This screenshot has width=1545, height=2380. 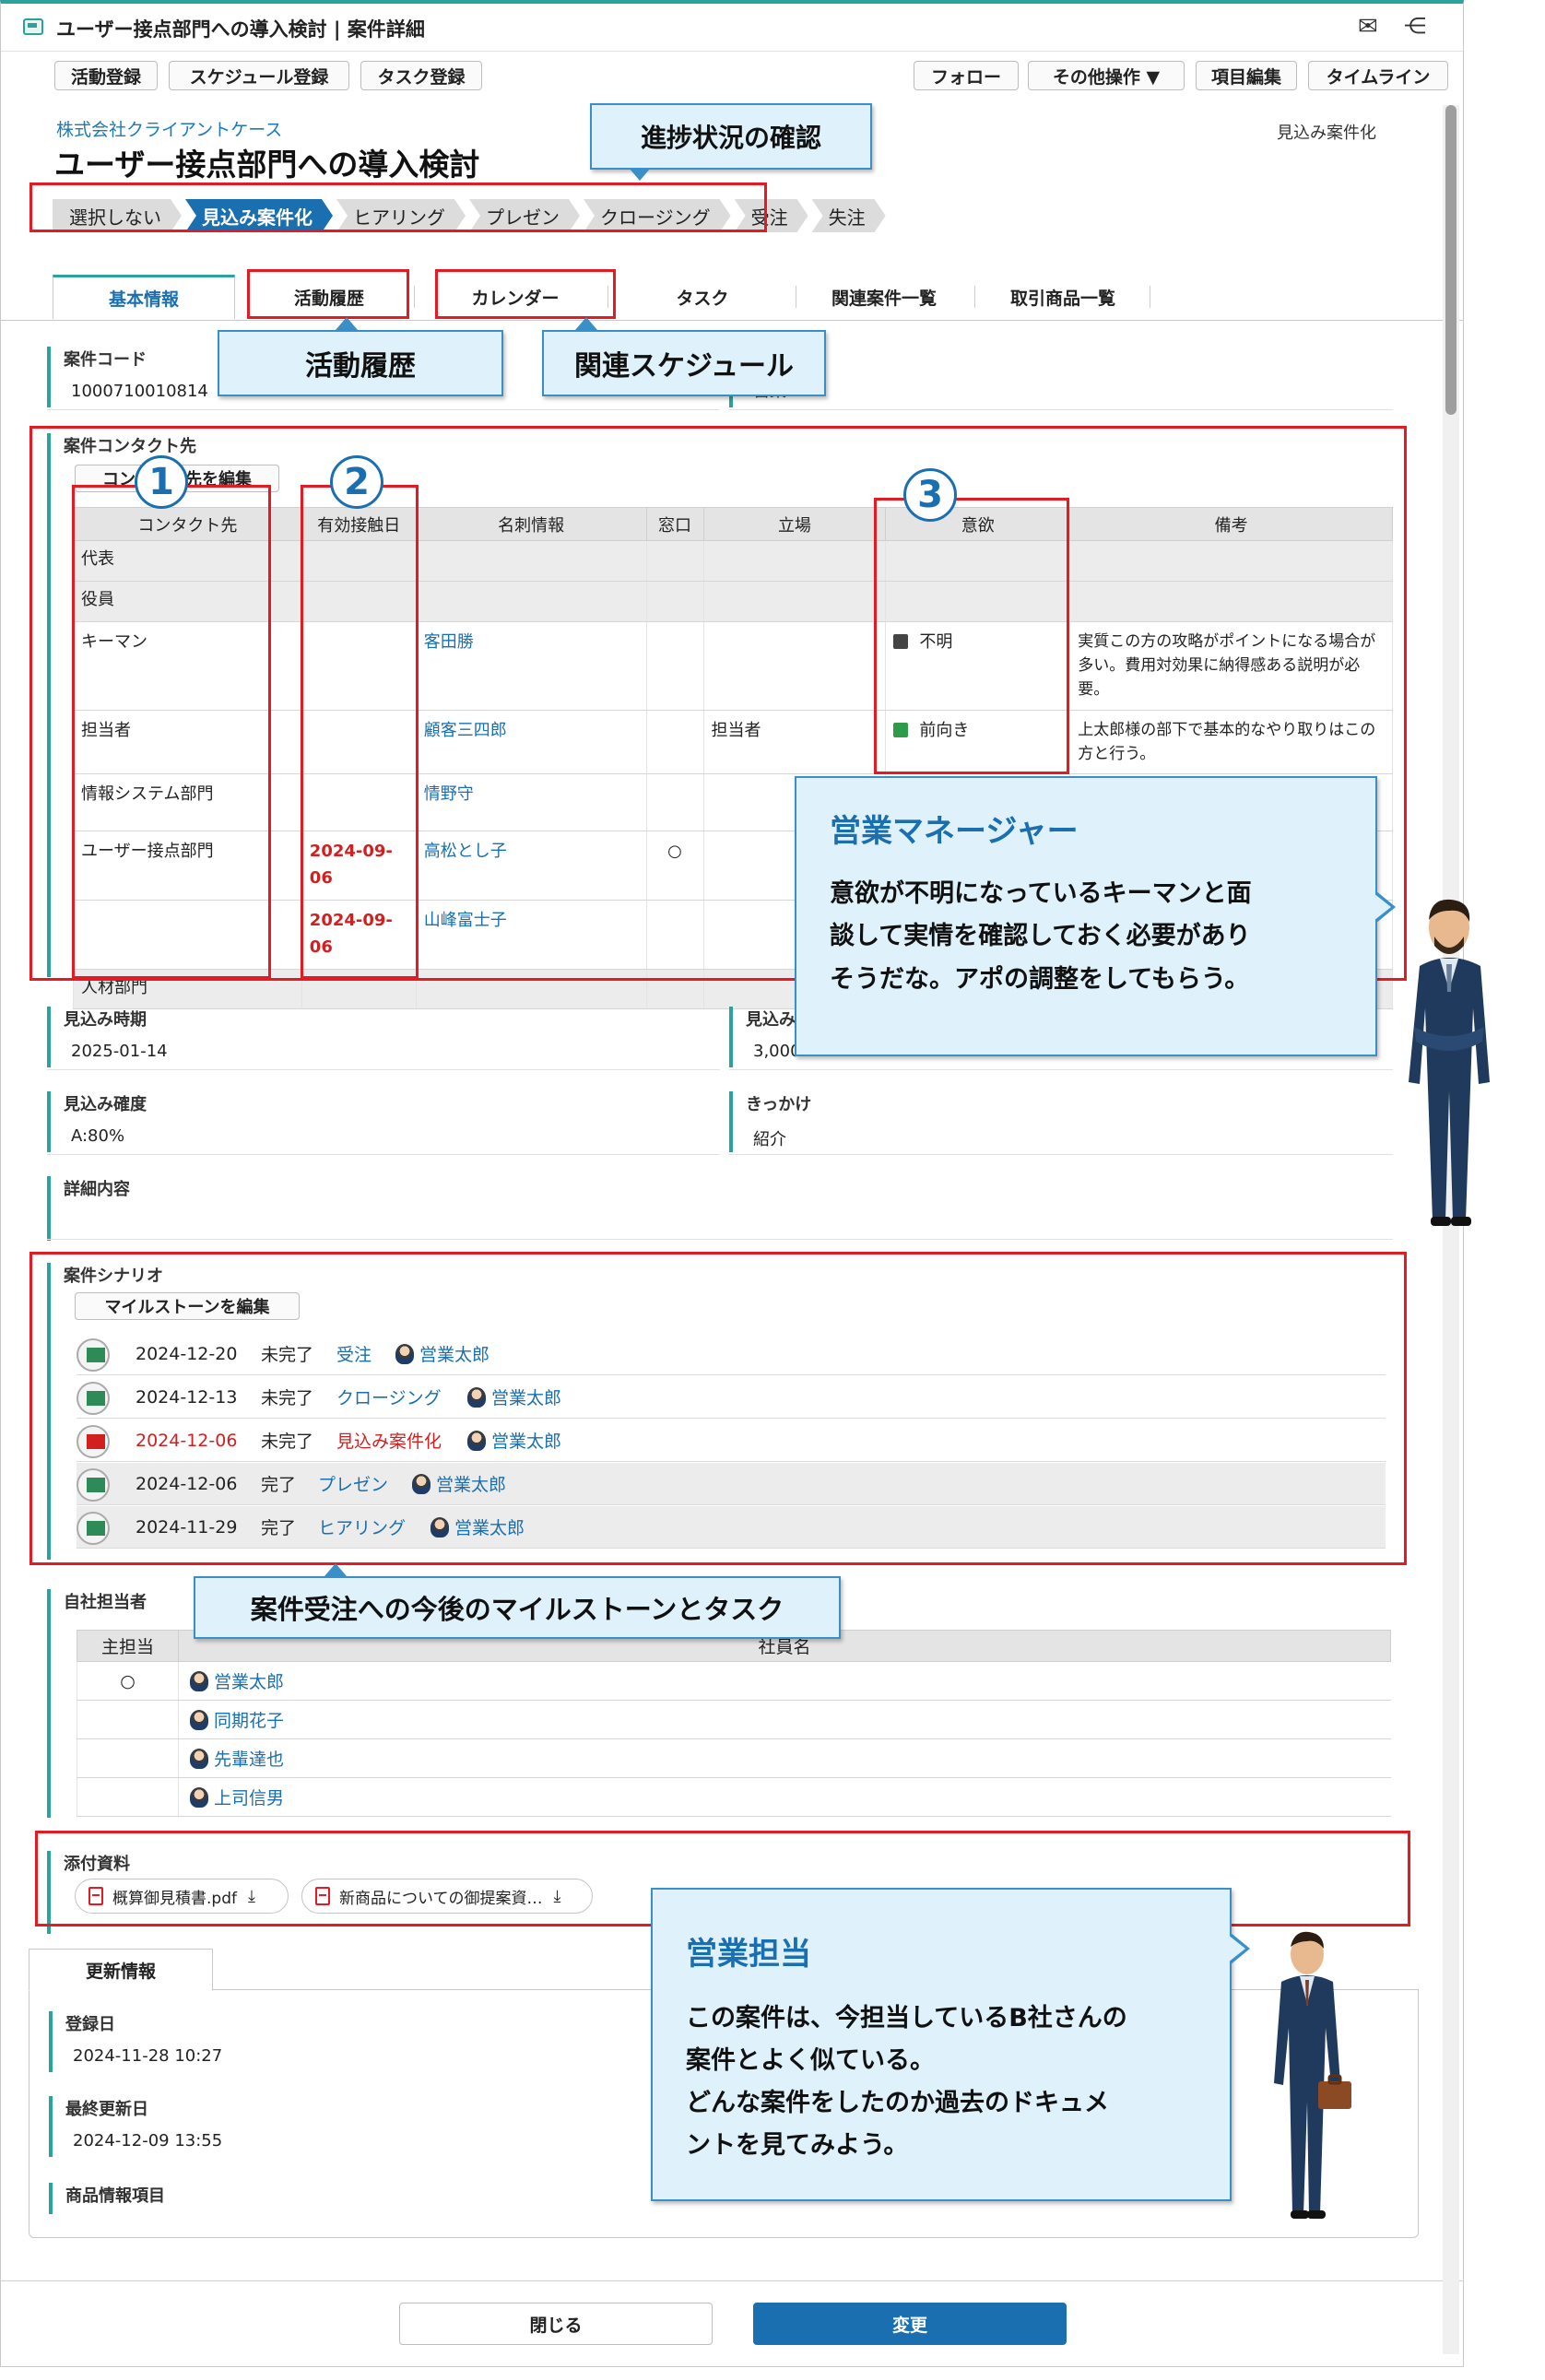 What do you see at coordinates (401, 215) in the screenshot?
I see `progress-step: ヒアリング` at bounding box center [401, 215].